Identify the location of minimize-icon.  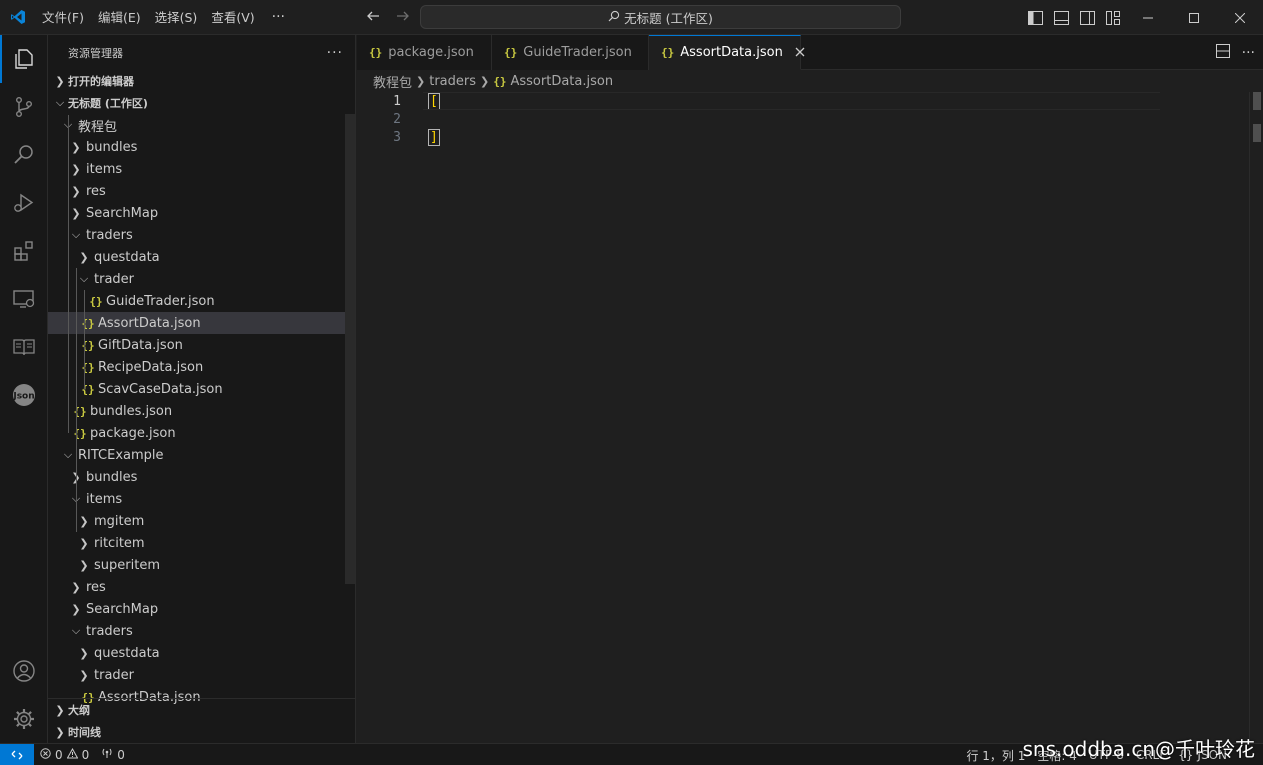
(1148, 17).